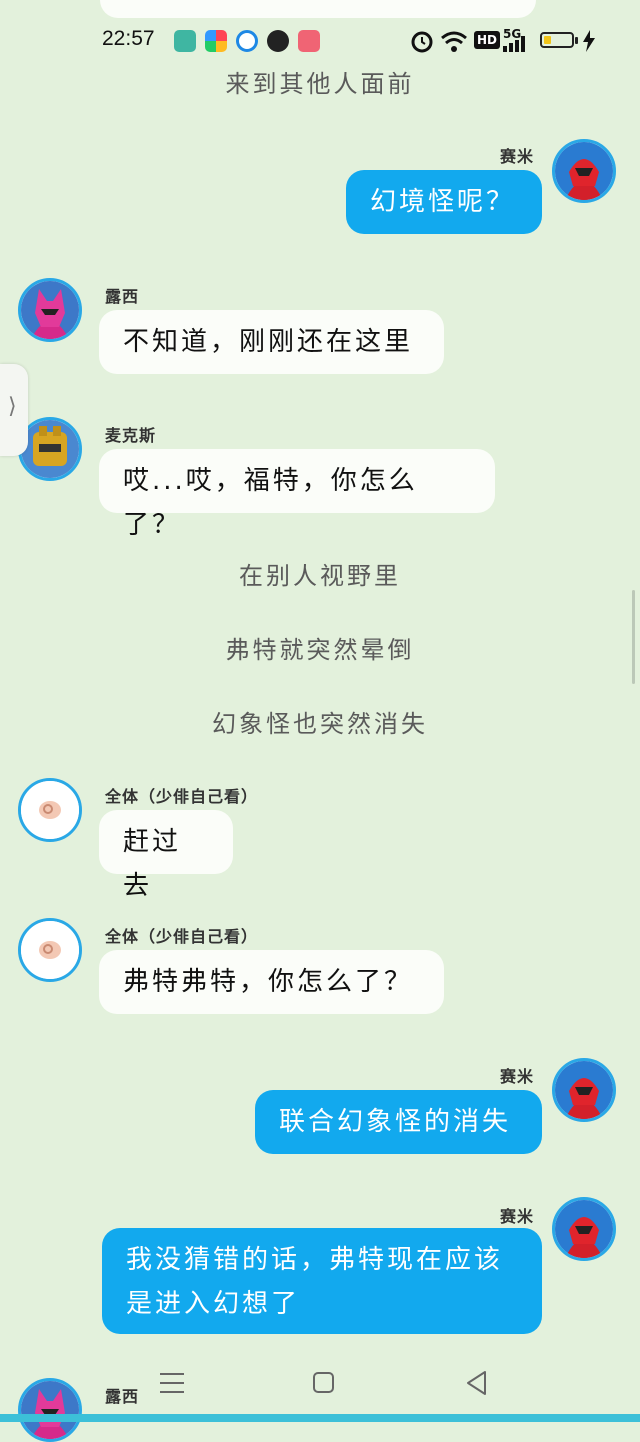 The image size is (640, 1442). I want to click on narration-line: 在别人视野里, so click(320, 576).